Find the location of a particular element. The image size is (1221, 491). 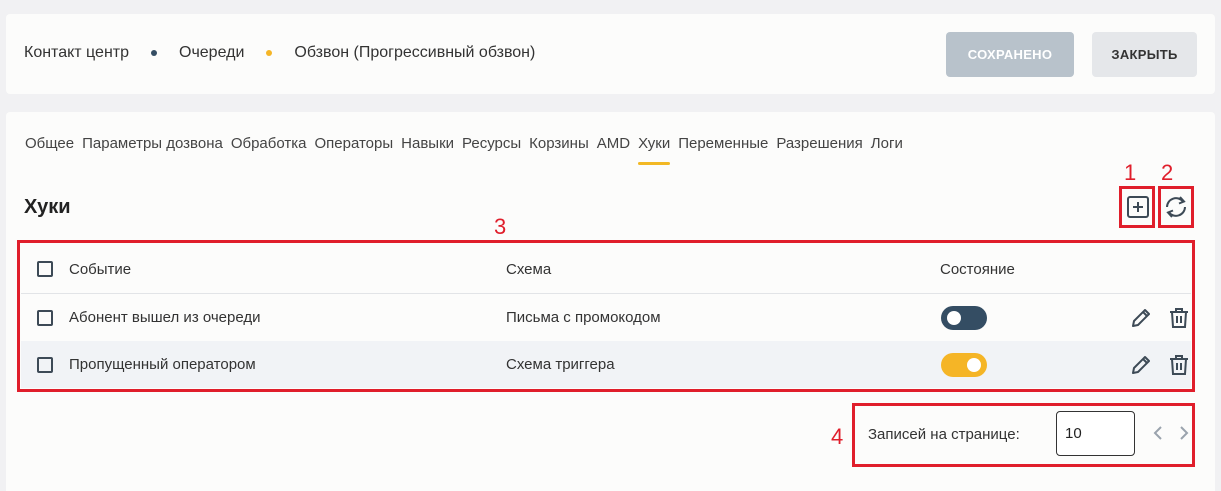

close-button: ЗАКРЫТЬ is located at coordinates (1144, 54).